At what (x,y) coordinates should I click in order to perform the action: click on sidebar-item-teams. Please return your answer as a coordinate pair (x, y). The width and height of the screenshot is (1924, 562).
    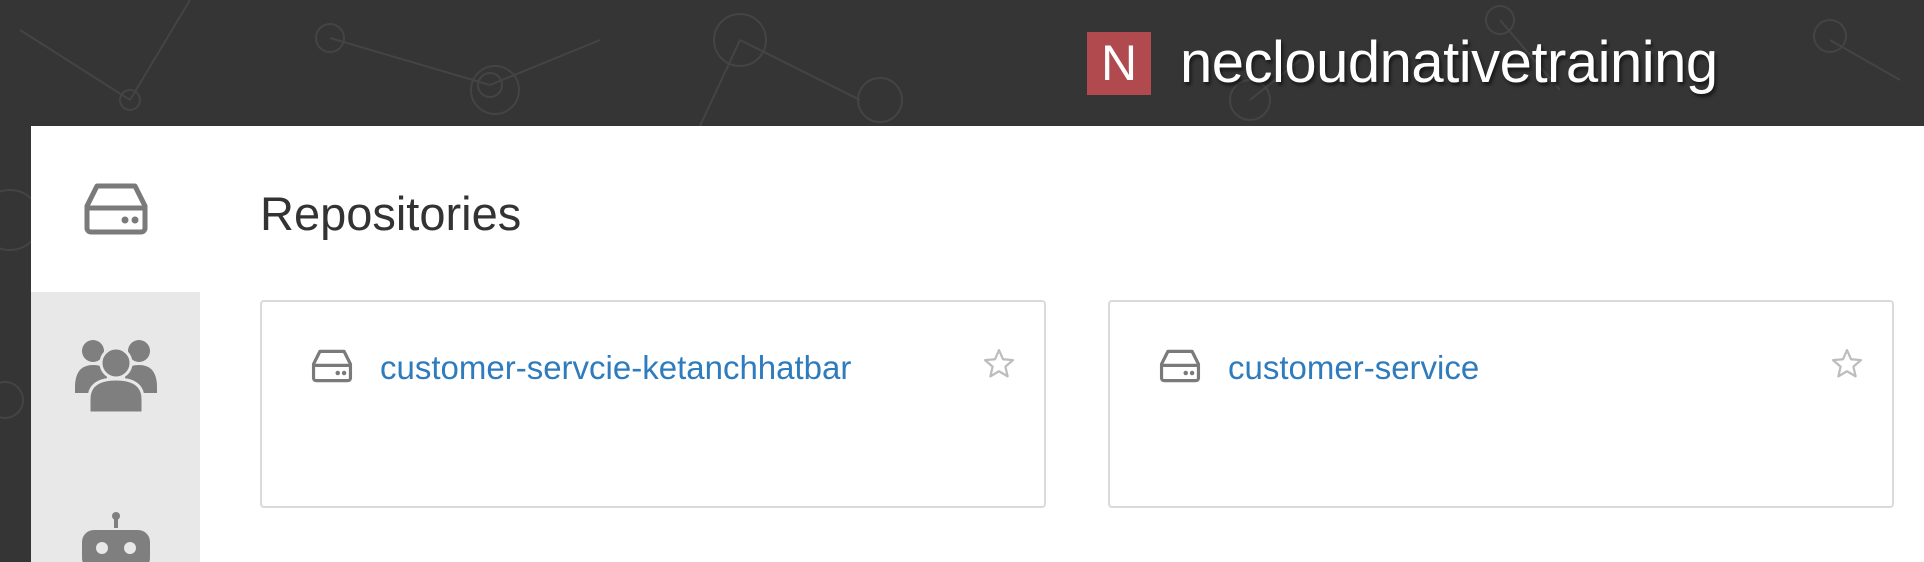
    Looking at the image, I should click on (115, 375).